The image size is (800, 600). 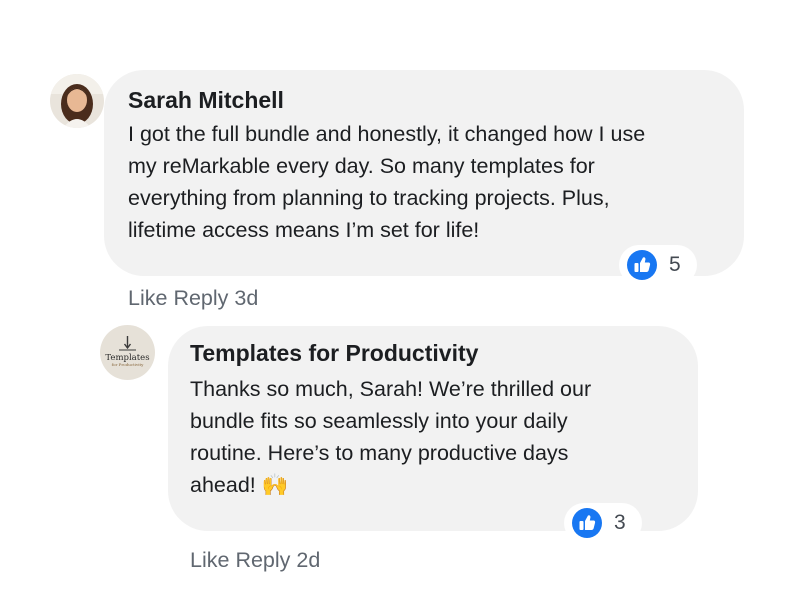 I want to click on comment-reaction-count: 5, so click(x=675, y=264).